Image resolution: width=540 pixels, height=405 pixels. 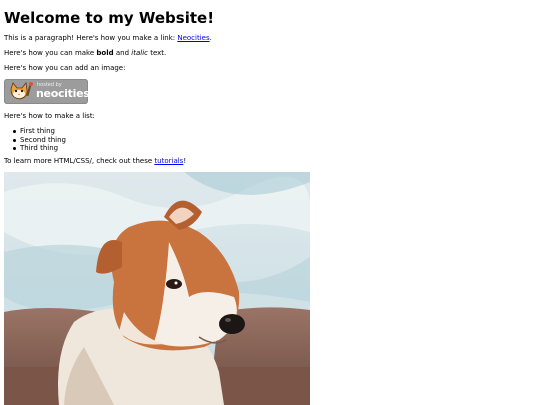 I want to click on tutorials-link: tutorials, so click(x=168, y=161).